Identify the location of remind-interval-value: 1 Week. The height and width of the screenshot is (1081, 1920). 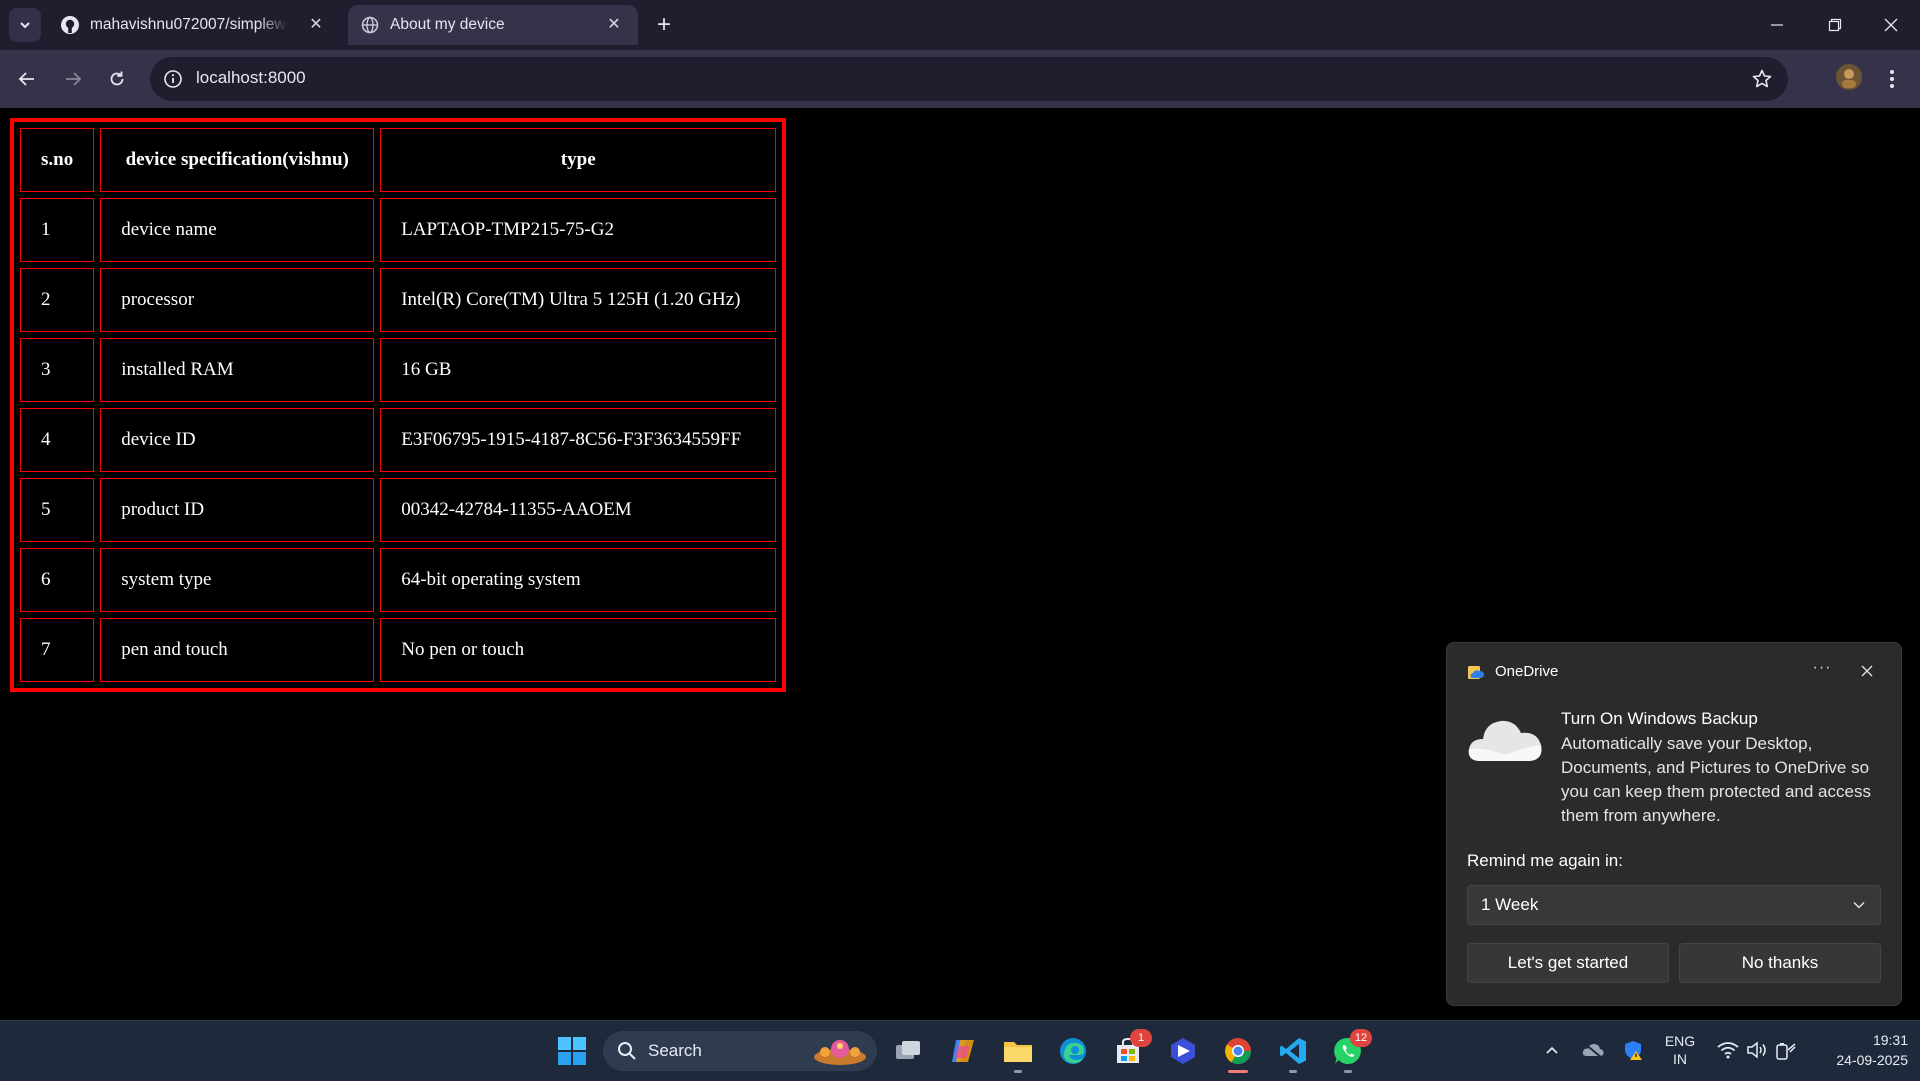
(1510, 904).